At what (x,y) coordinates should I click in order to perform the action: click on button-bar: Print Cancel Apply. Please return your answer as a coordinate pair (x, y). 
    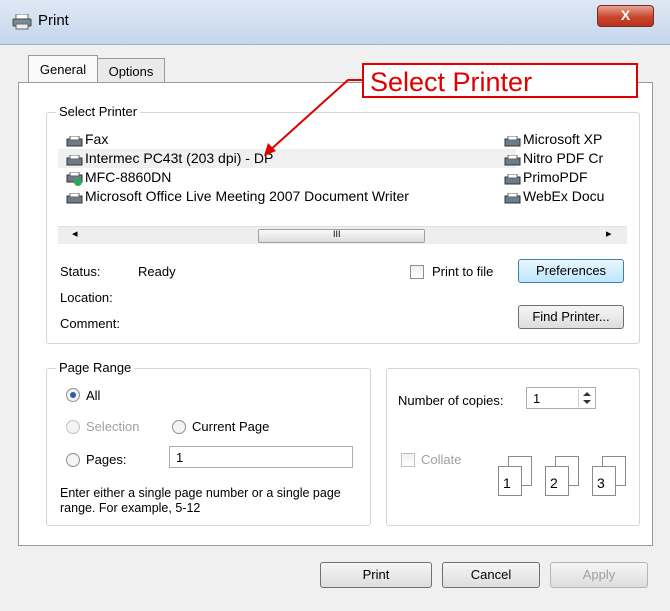
    Looking at the image, I should click on (335, 580).